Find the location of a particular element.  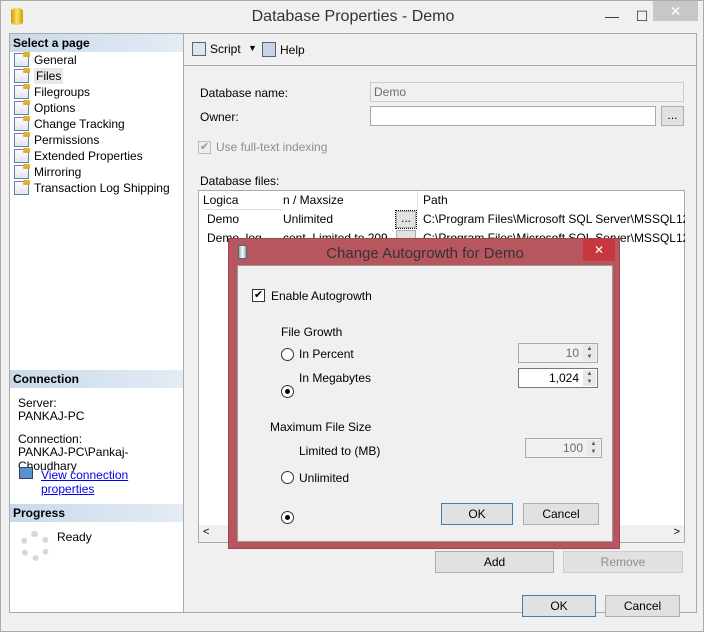

database-files-label: Database files: is located at coordinates (240, 181).